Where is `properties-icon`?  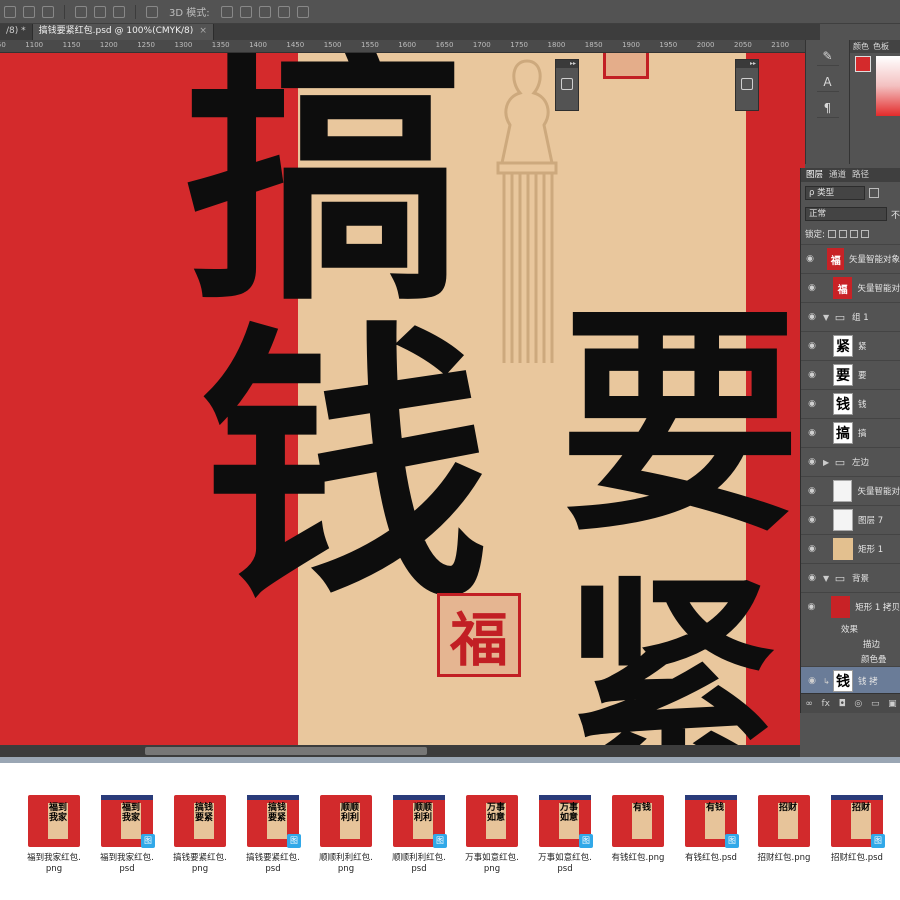 properties-icon is located at coordinates (747, 84).